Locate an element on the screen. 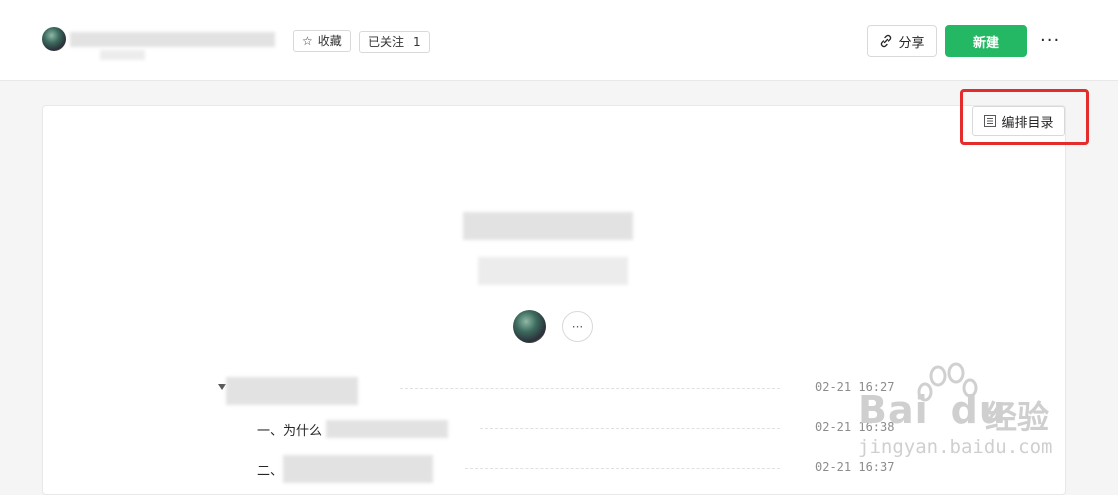 Image resolution: width=1118 pixels, height=495 pixels. new-button: 新建 is located at coordinates (986, 41).